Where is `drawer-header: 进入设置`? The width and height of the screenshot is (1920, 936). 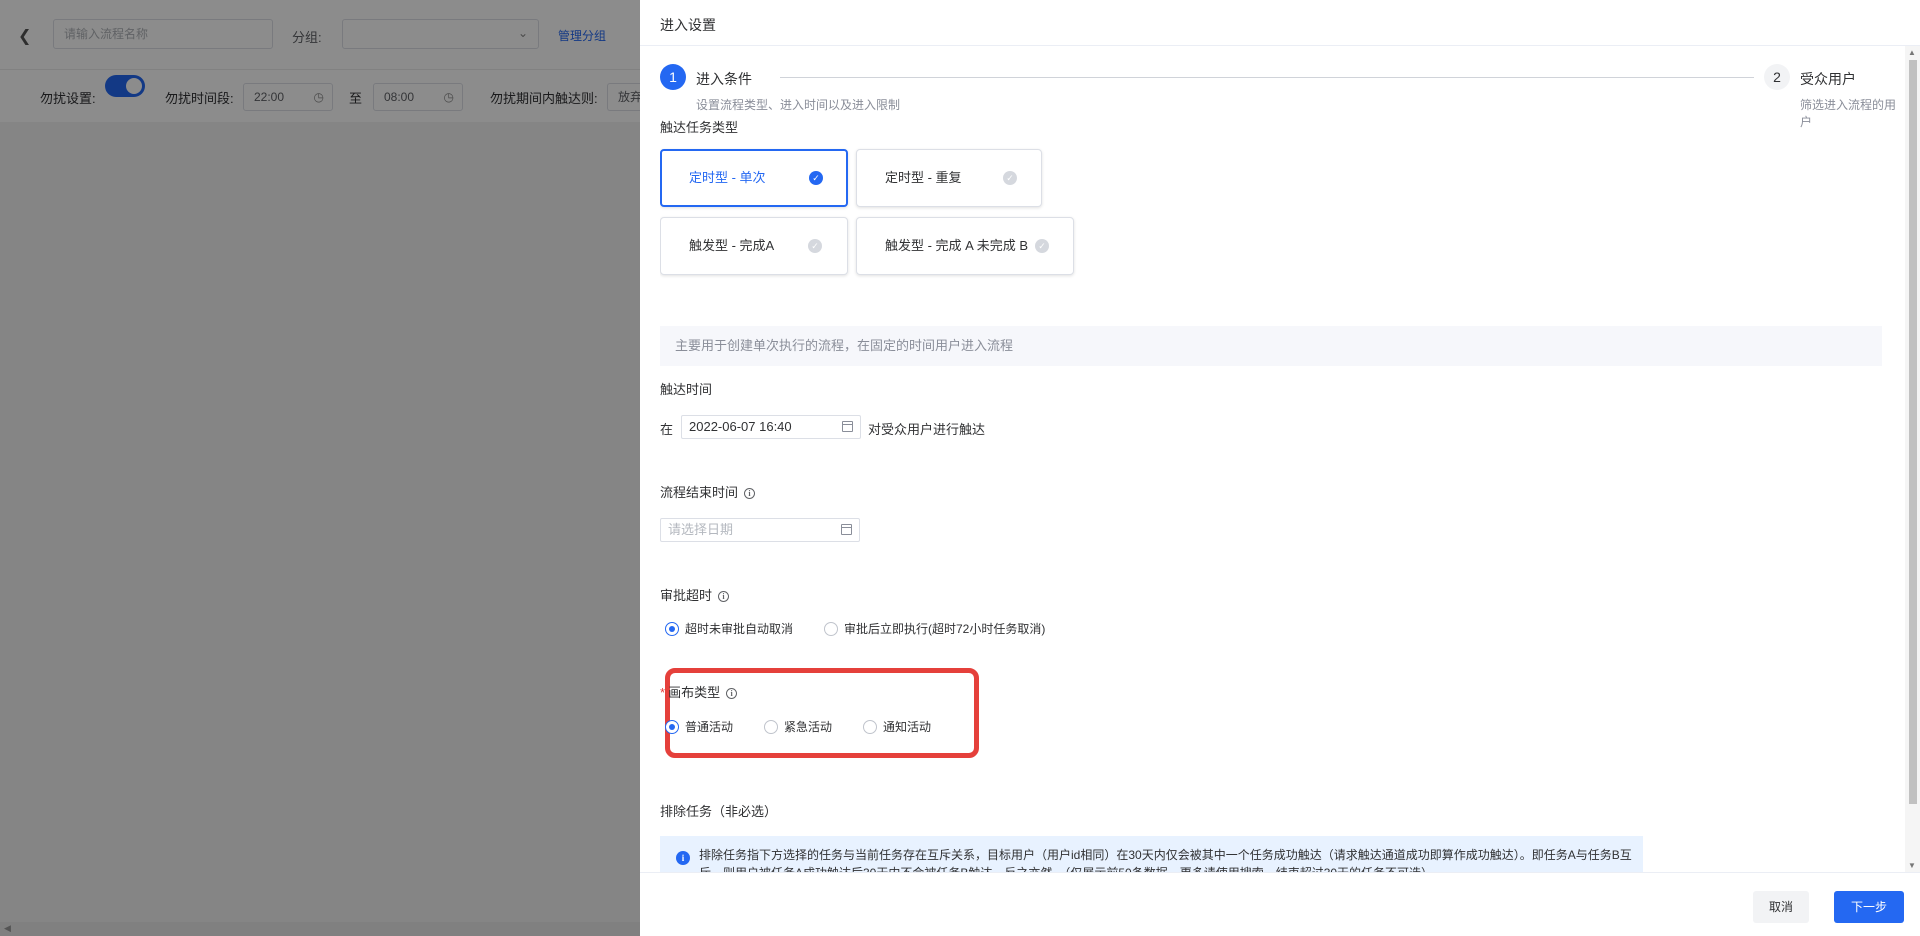 drawer-header: 进入设置 is located at coordinates (1280, 23).